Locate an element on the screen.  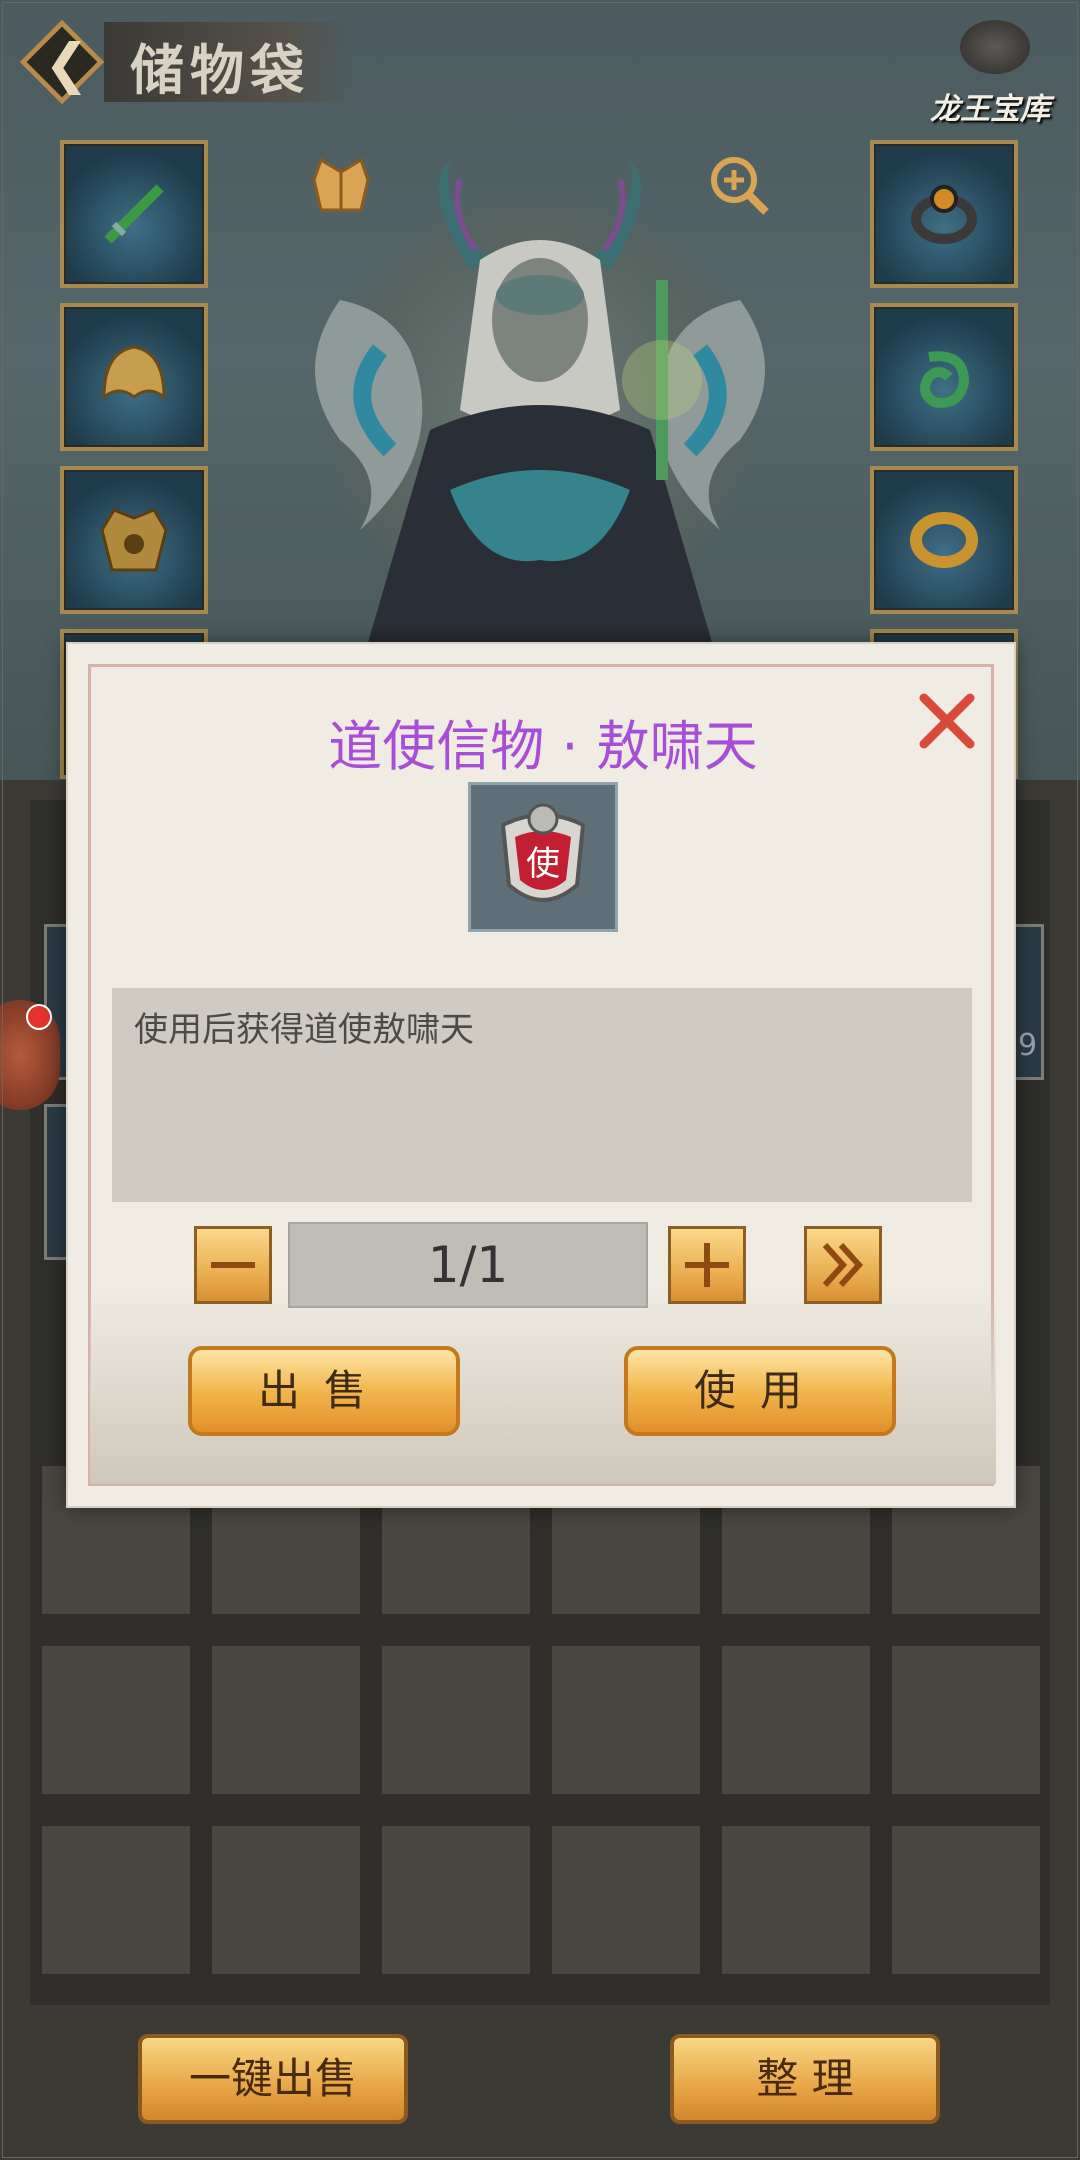
sell-button: 出售 is located at coordinates (324, 1391).